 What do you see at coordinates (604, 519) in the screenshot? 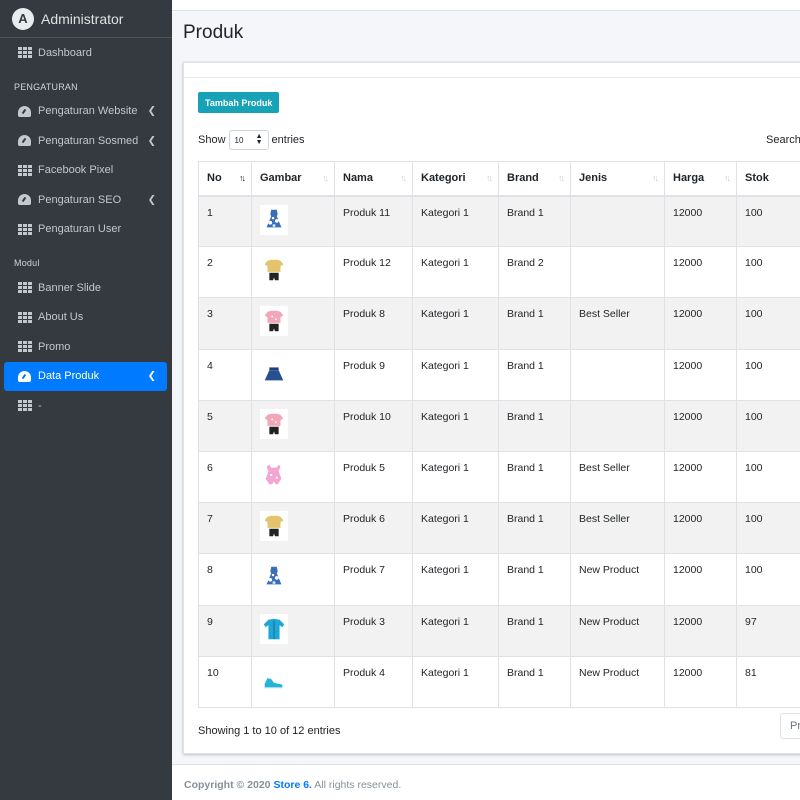
I see `cell-type-text: Best Seller` at bounding box center [604, 519].